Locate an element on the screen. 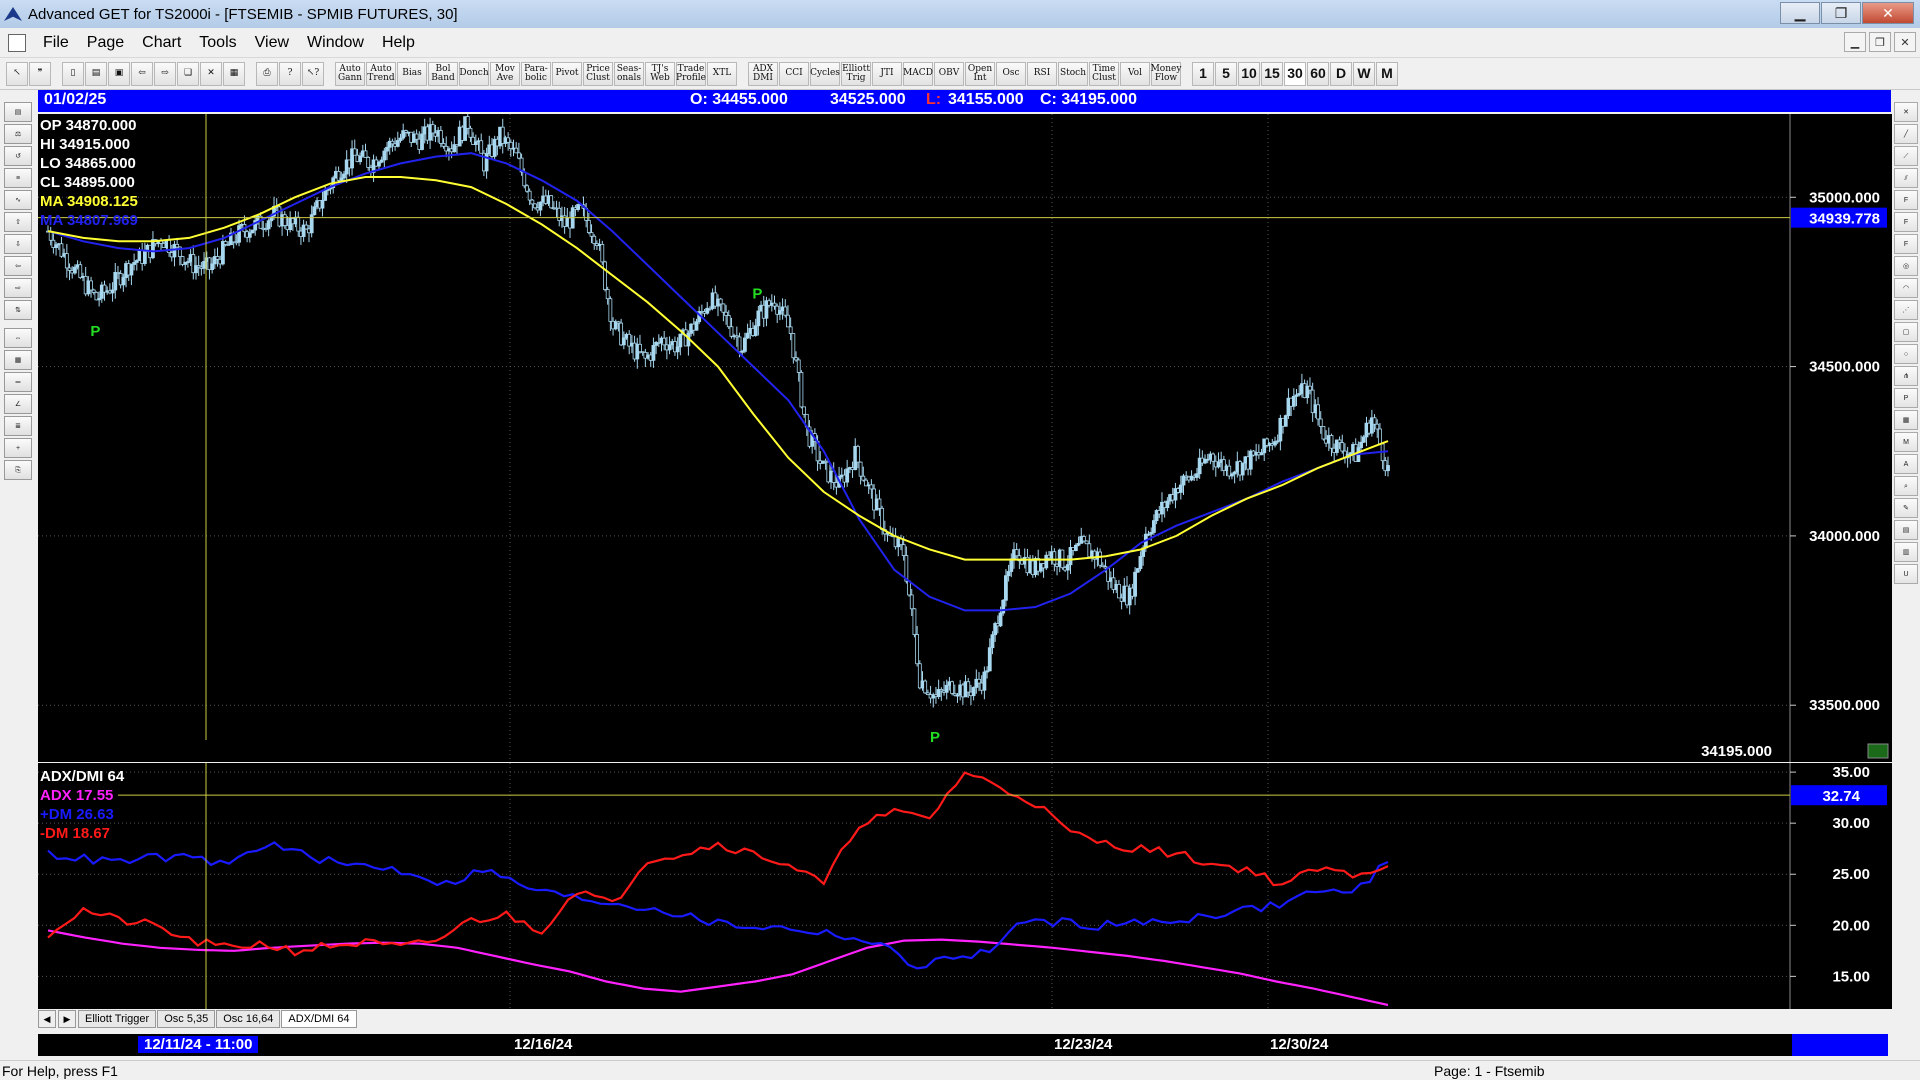 This screenshot has height=1080, width=1920. mdi-close-icon: ✕ is located at coordinates (1905, 42).